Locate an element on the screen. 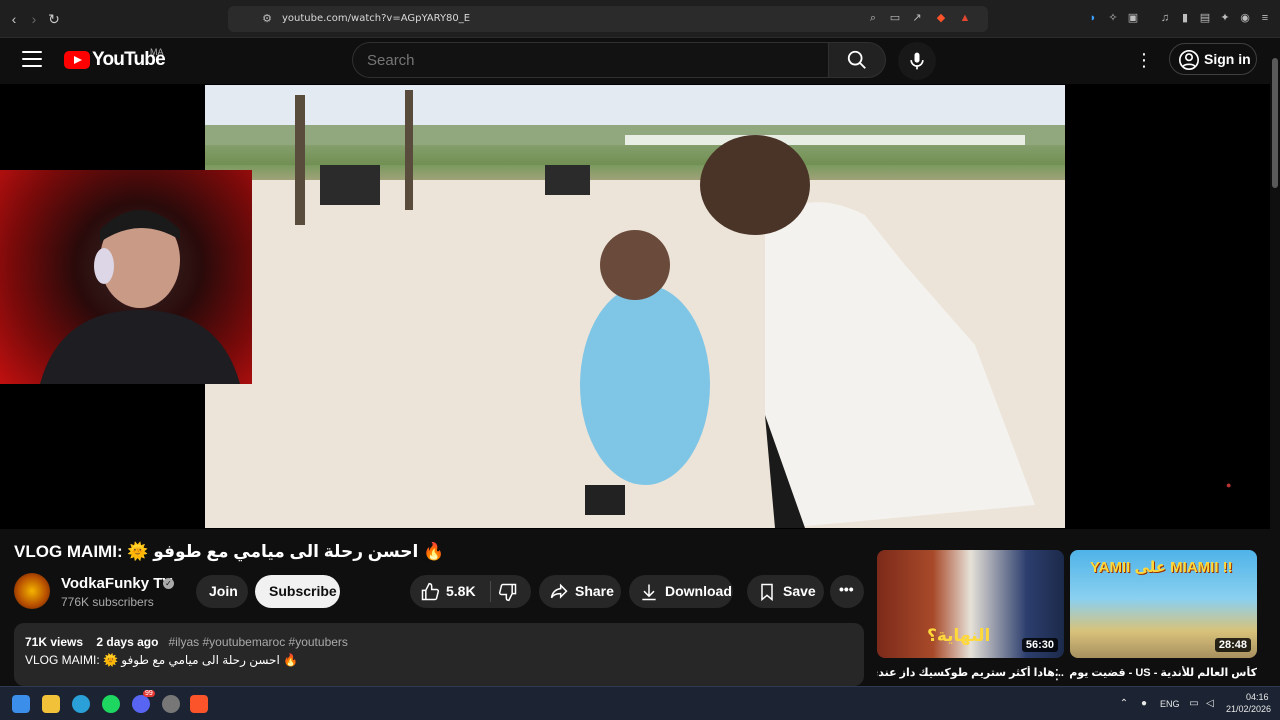  share-icon is located at coordinates (559, 591).